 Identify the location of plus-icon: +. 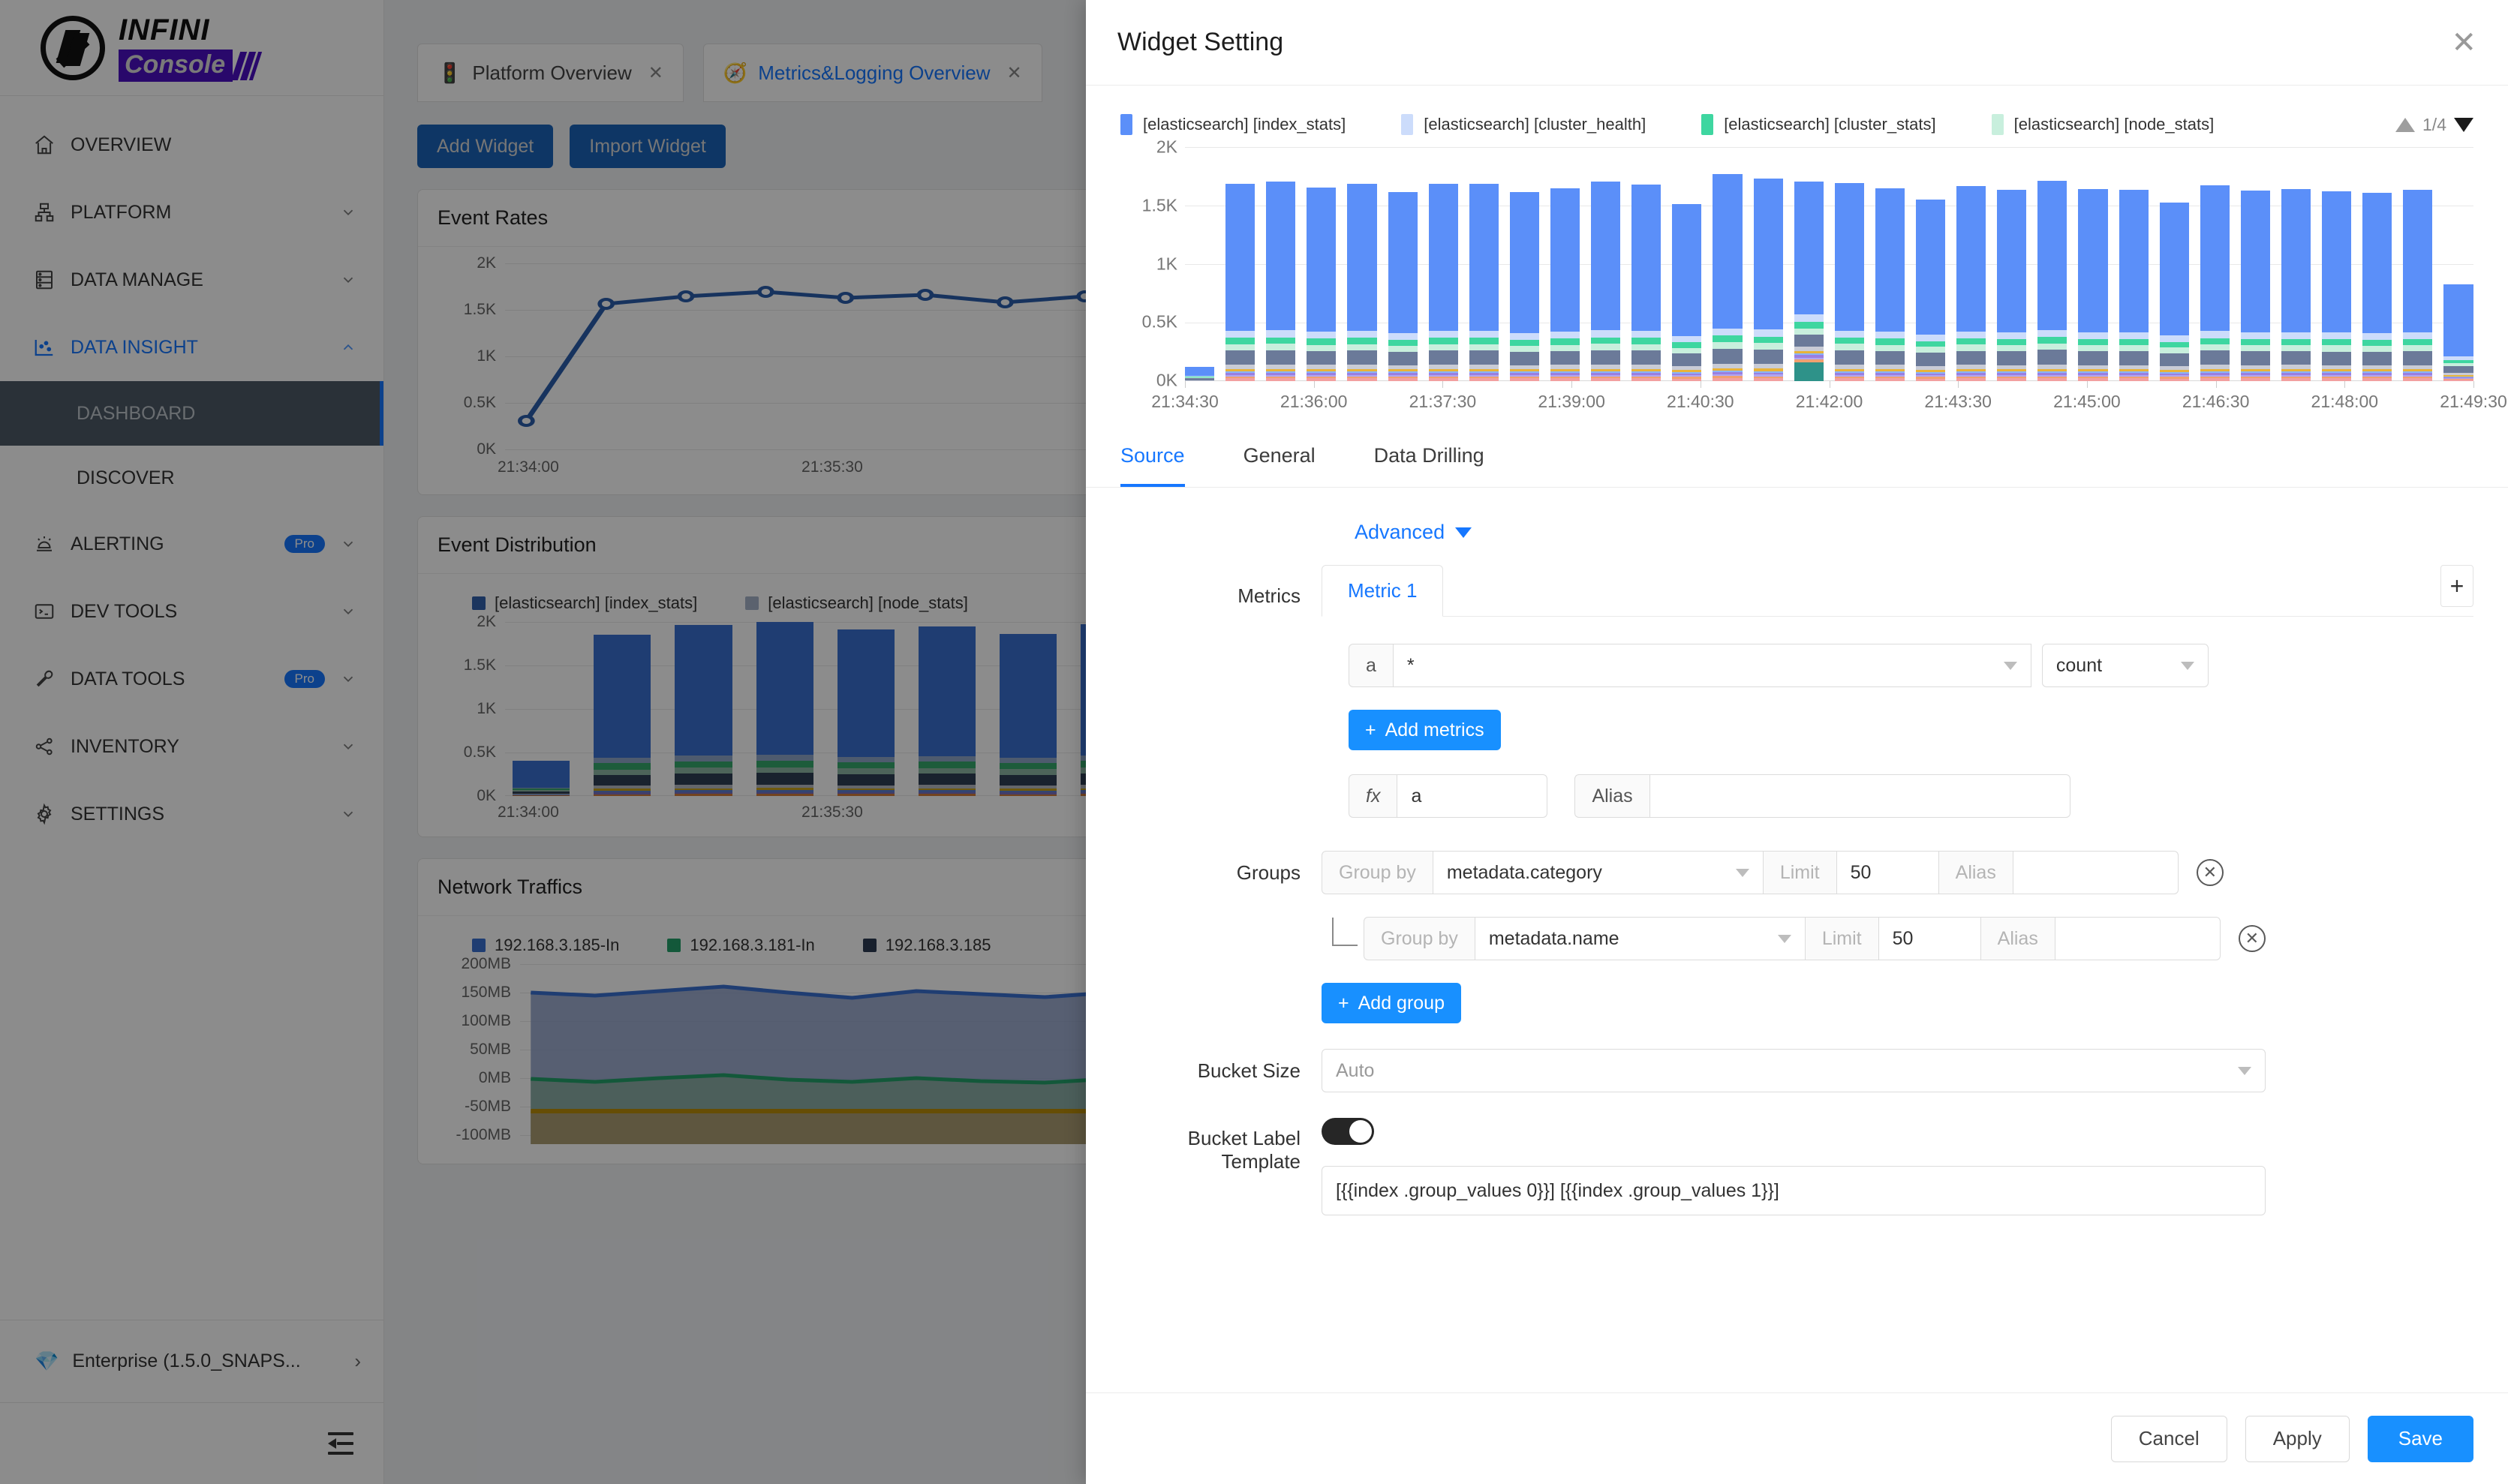
(1343, 1003).